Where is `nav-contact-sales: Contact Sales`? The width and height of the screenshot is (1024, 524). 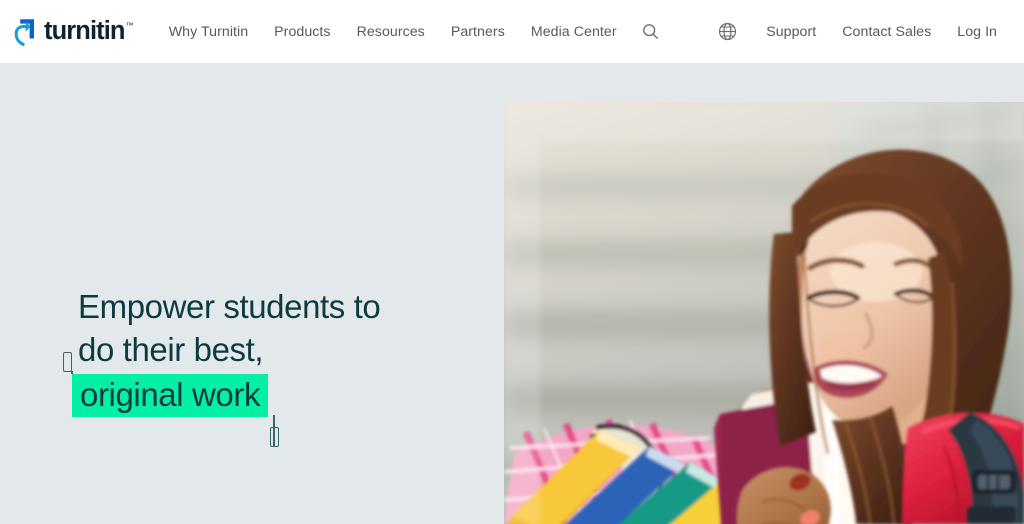 nav-contact-sales: Contact Sales is located at coordinates (886, 32).